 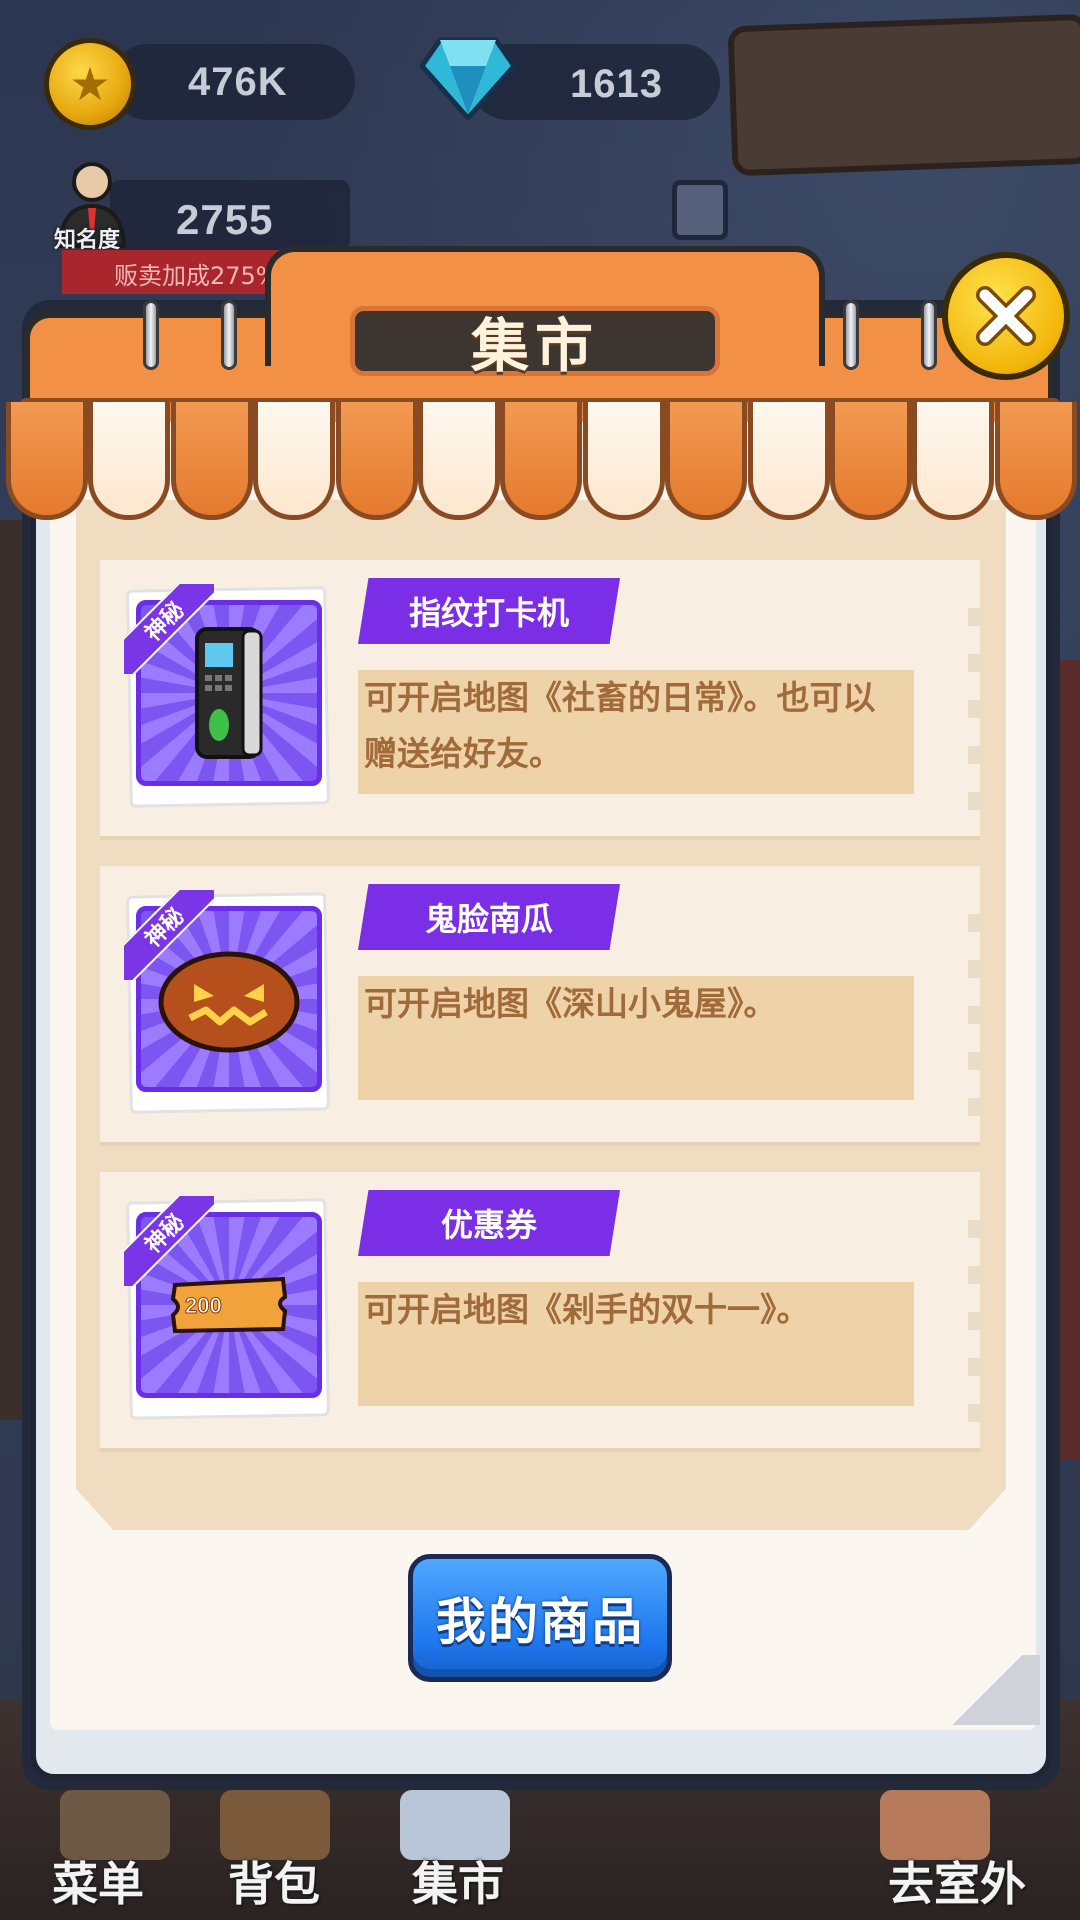 I want to click on my-goods-label: 我的商品, so click(x=540, y=1622).